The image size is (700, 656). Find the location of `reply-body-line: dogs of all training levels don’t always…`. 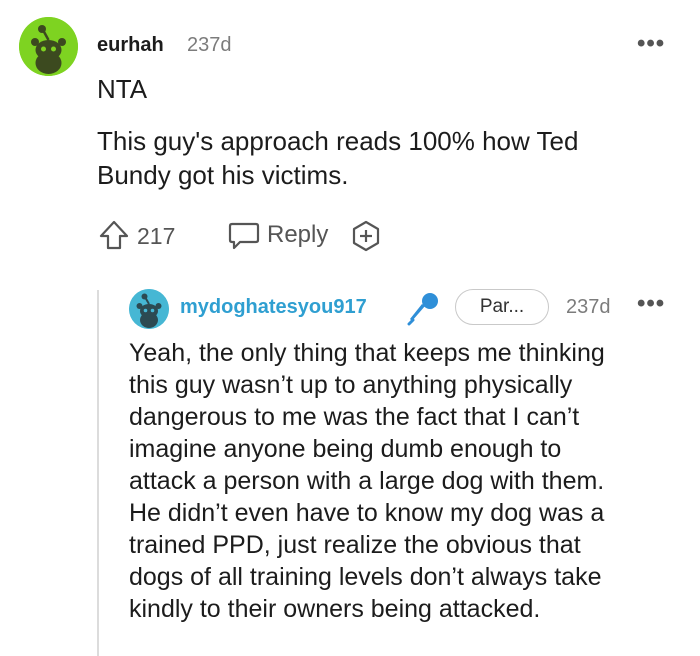

reply-body-line: dogs of all training levels don’t always… is located at coordinates (365, 577).